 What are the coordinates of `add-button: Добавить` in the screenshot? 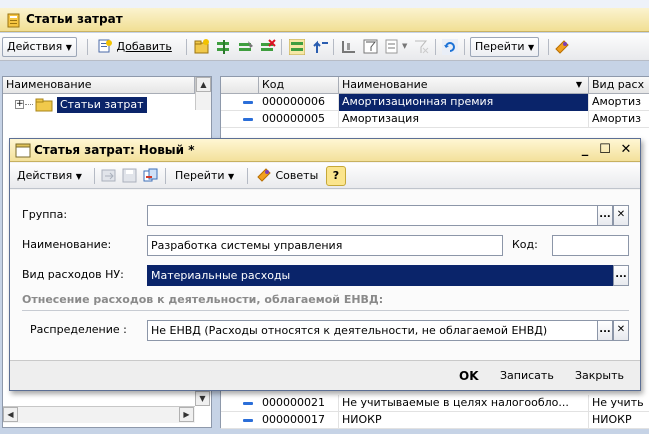 It's located at (134, 47).